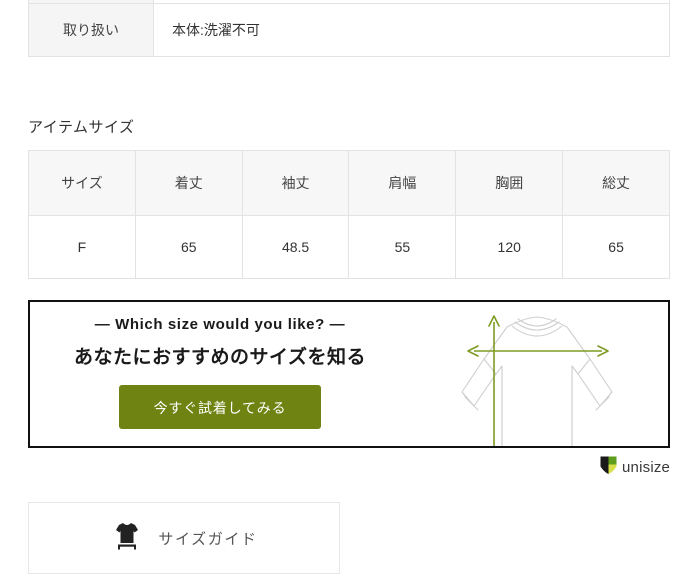  What do you see at coordinates (295, 247) in the screenshot?
I see `cell-sleeve: 48.5` at bounding box center [295, 247].